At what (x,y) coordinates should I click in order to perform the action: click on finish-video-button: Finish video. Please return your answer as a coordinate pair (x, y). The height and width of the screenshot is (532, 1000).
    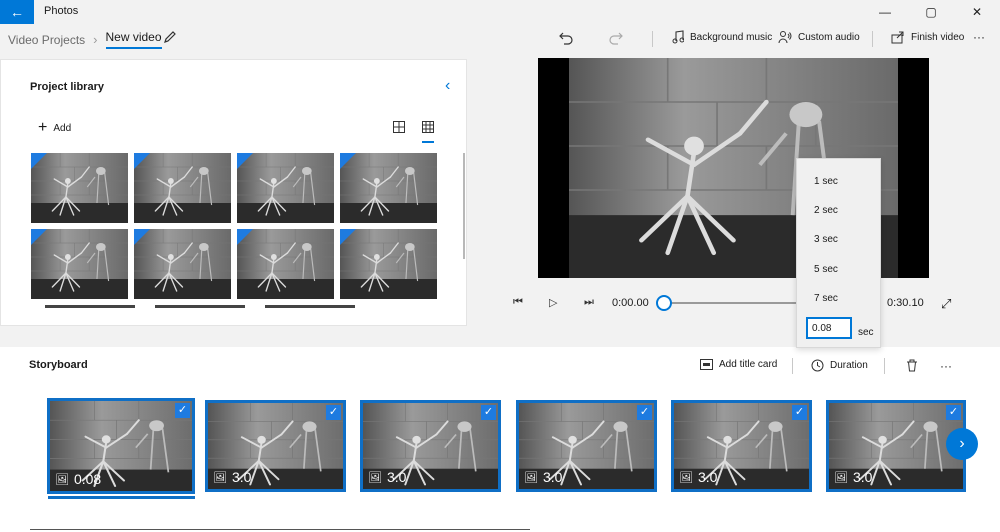
    Looking at the image, I should click on (927, 37).